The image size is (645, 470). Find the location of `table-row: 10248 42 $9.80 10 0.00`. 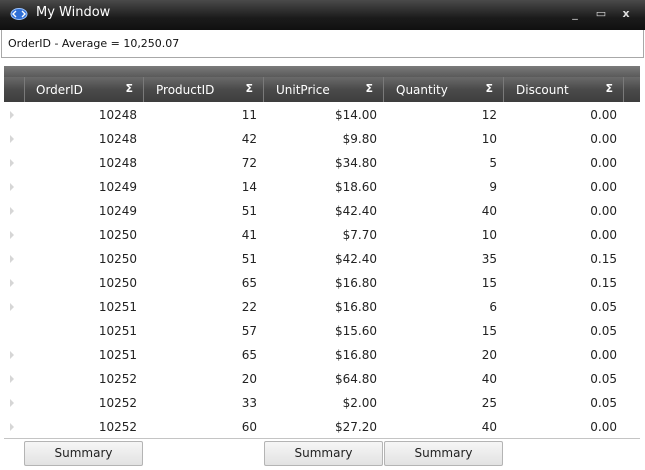

table-row: 10248 42 $9.80 10 0.00 is located at coordinates (322, 139).